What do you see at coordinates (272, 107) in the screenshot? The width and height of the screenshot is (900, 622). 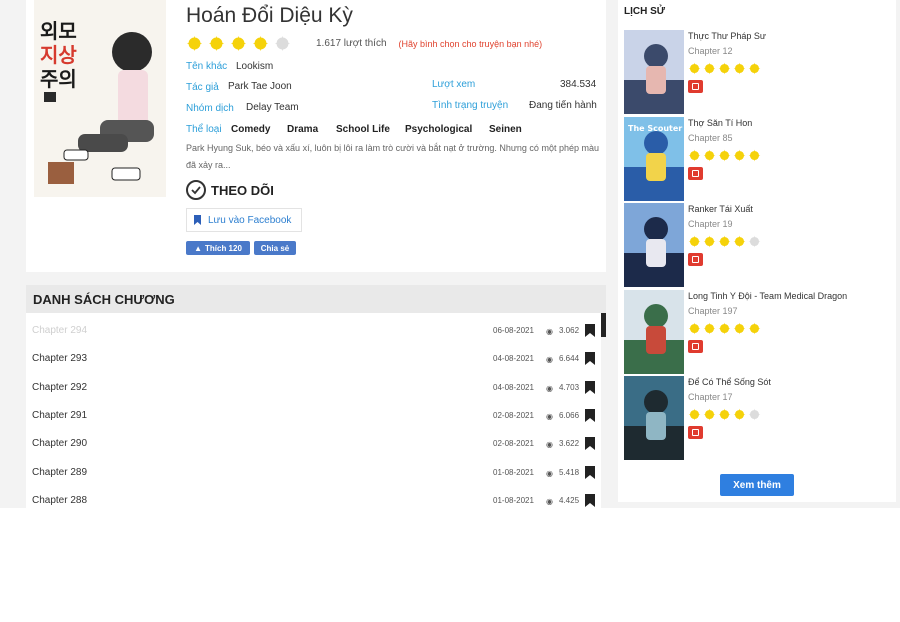 I see `translator-value: Delay Team` at bounding box center [272, 107].